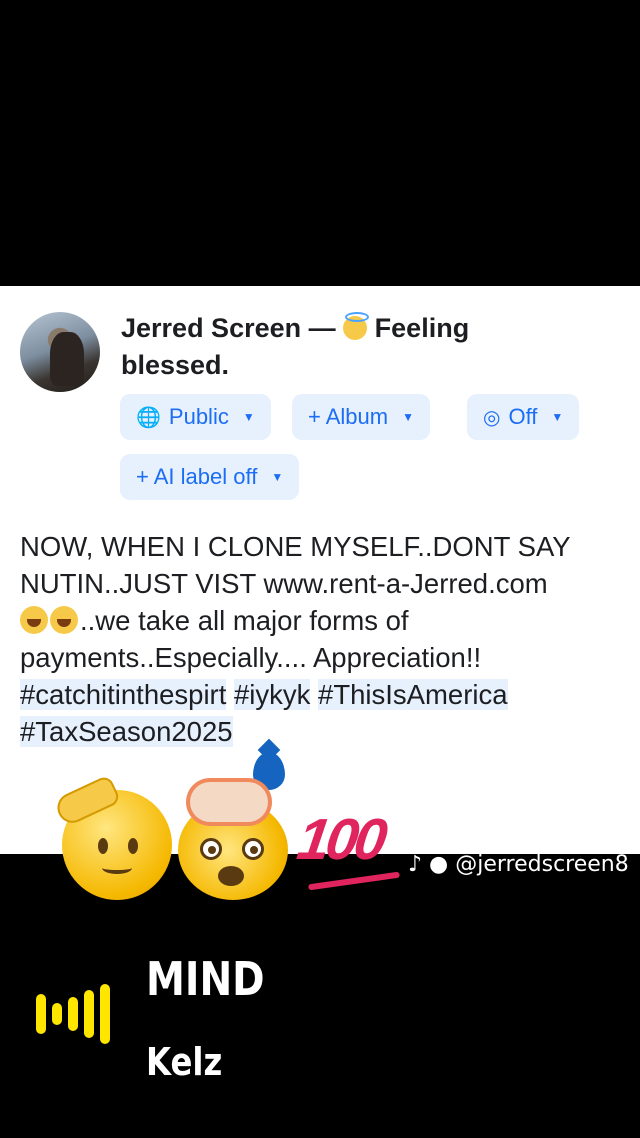 Image resolution: width=640 pixels, height=1138 pixels. What do you see at coordinates (340, 839) in the screenshot?
I see `hundred-points-sticker-icon: 100` at bounding box center [340, 839].